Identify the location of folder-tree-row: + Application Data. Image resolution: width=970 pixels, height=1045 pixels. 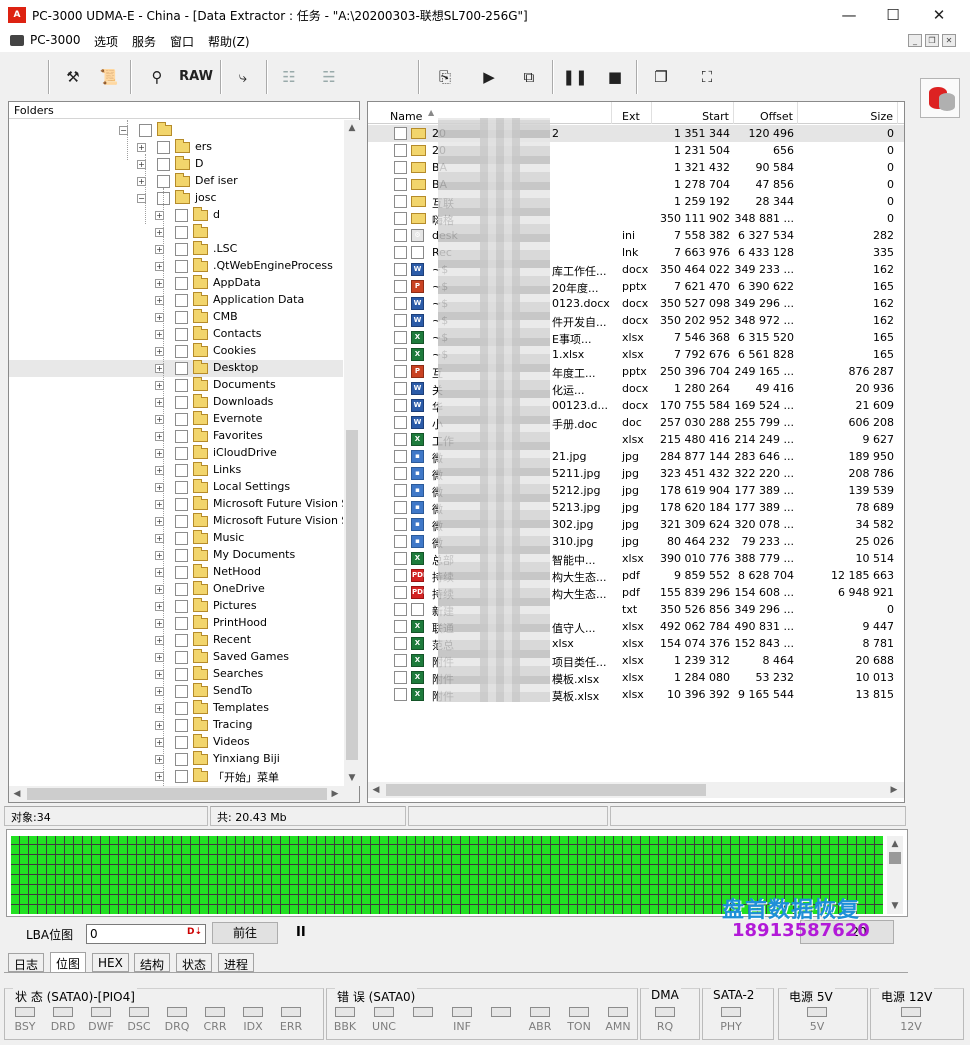
(176, 300).